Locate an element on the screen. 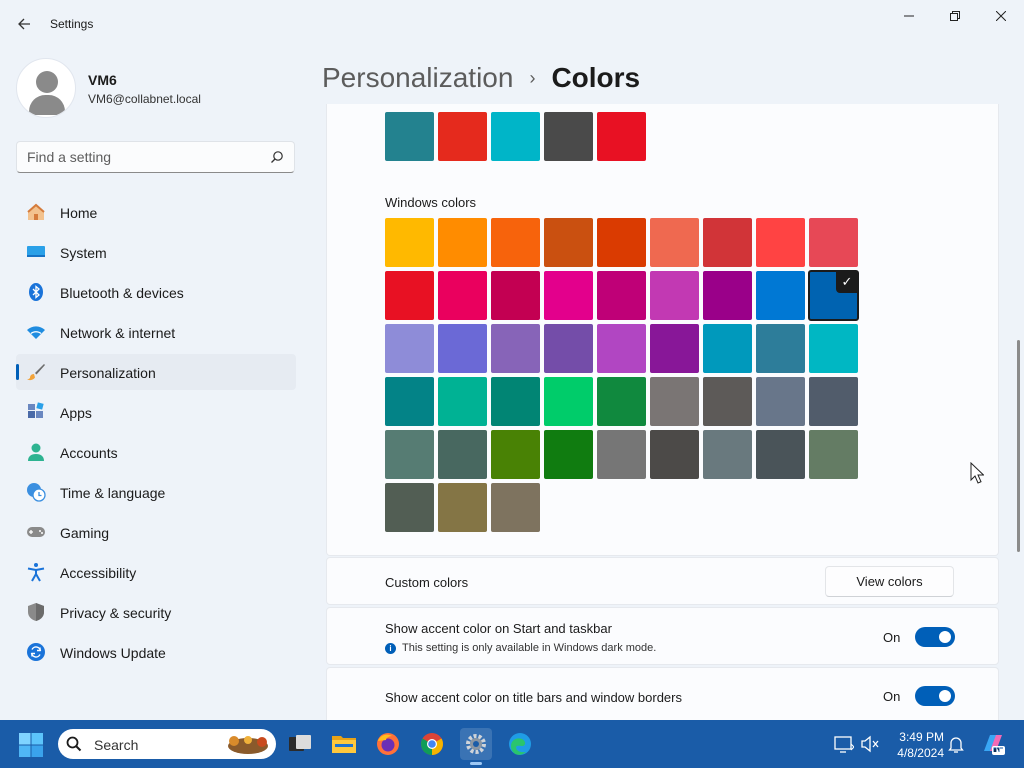  search-box is located at coordinates (155, 157).